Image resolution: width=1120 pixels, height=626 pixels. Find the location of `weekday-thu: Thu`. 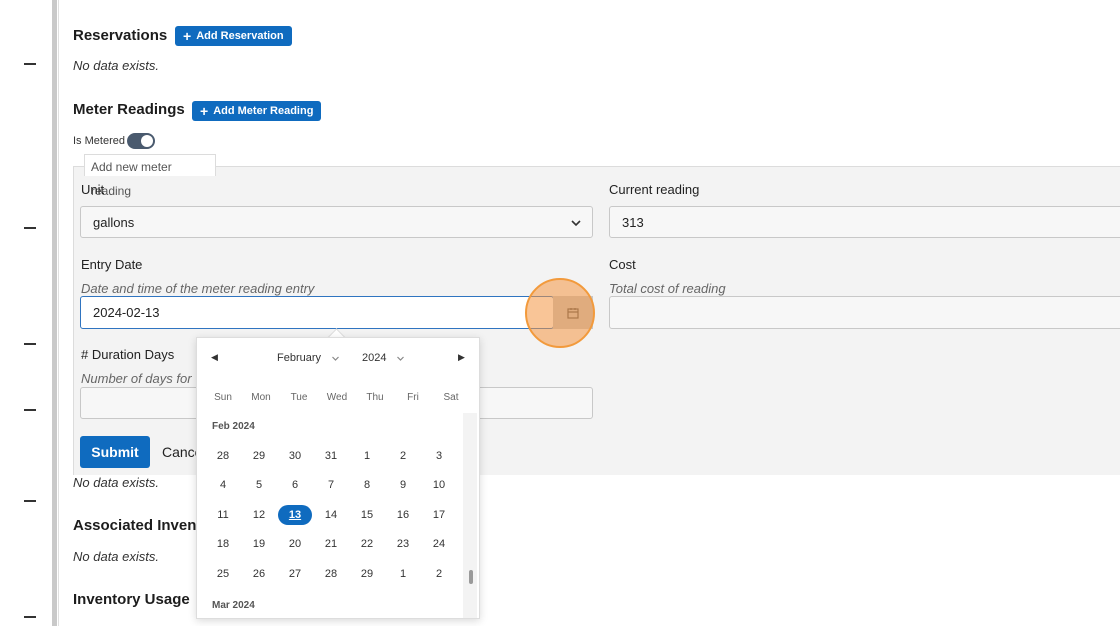

weekday-thu: Thu is located at coordinates (375, 397).